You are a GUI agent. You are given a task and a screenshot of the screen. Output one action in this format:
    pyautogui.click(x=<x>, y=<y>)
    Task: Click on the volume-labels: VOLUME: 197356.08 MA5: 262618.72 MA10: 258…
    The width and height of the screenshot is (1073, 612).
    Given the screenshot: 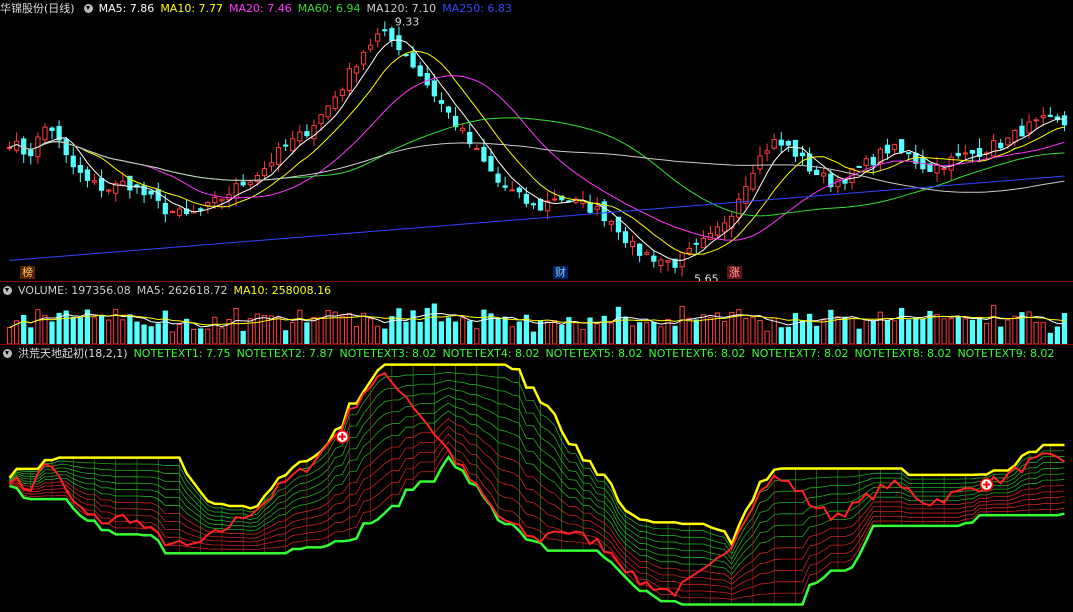 What is the action you would take?
    pyautogui.click(x=177, y=290)
    